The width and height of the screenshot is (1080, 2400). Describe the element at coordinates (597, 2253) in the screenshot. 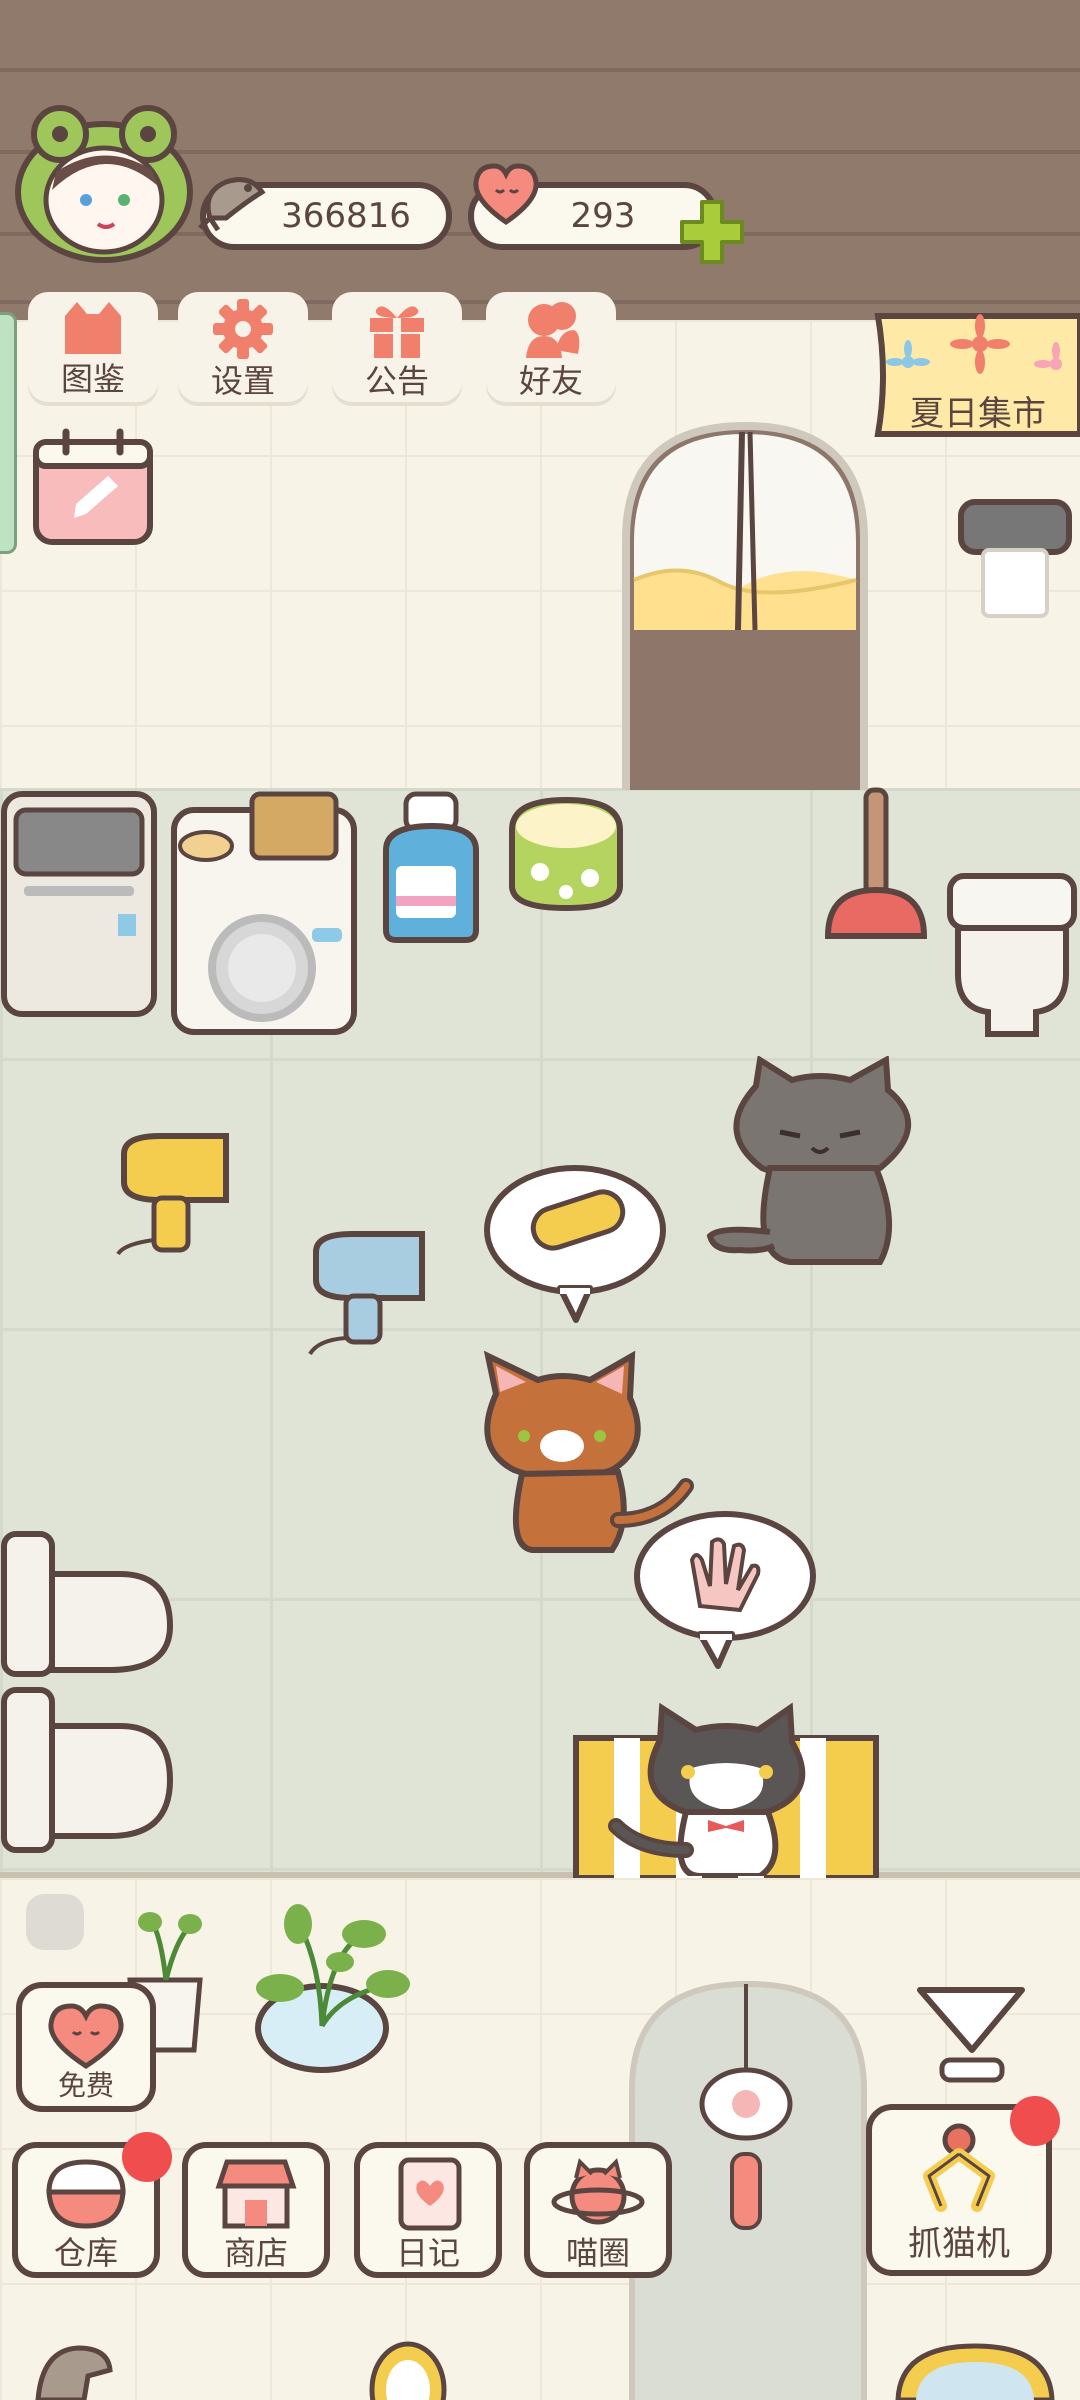

I see `cat-circle-label: 喵圈` at that location.